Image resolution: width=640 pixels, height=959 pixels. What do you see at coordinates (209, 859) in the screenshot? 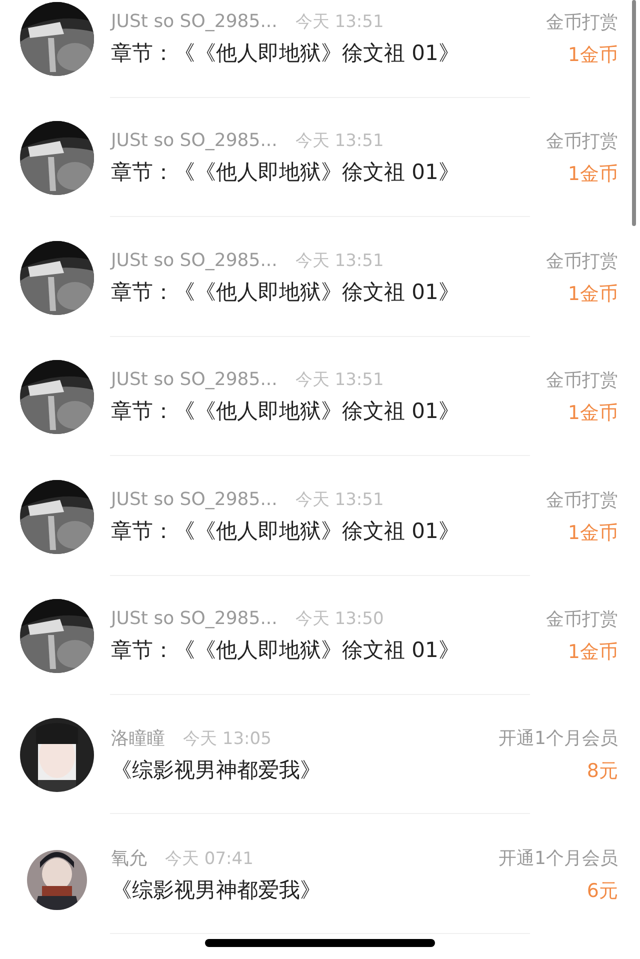
I see `timestamp: 今天 07:41` at bounding box center [209, 859].